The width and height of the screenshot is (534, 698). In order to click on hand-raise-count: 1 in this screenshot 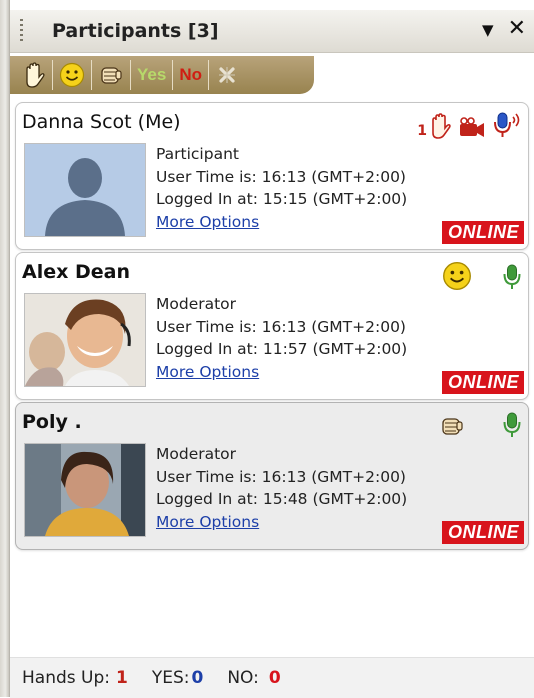, I will do `click(422, 131)`.